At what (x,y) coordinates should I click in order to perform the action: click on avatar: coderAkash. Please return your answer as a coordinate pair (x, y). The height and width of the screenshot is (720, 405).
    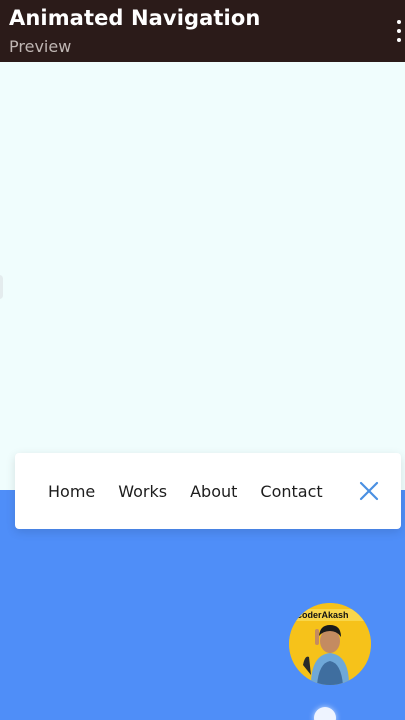
    Looking at the image, I should click on (330, 644).